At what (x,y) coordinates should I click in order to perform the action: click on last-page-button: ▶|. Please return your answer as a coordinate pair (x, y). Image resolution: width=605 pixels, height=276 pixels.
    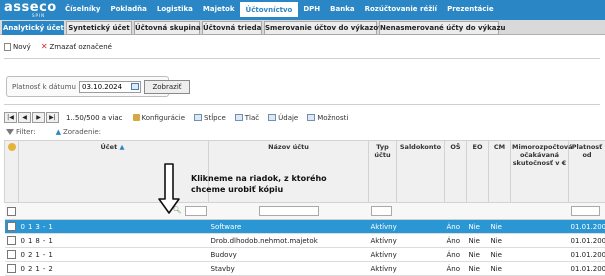
    Looking at the image, I should click on (52, 117).